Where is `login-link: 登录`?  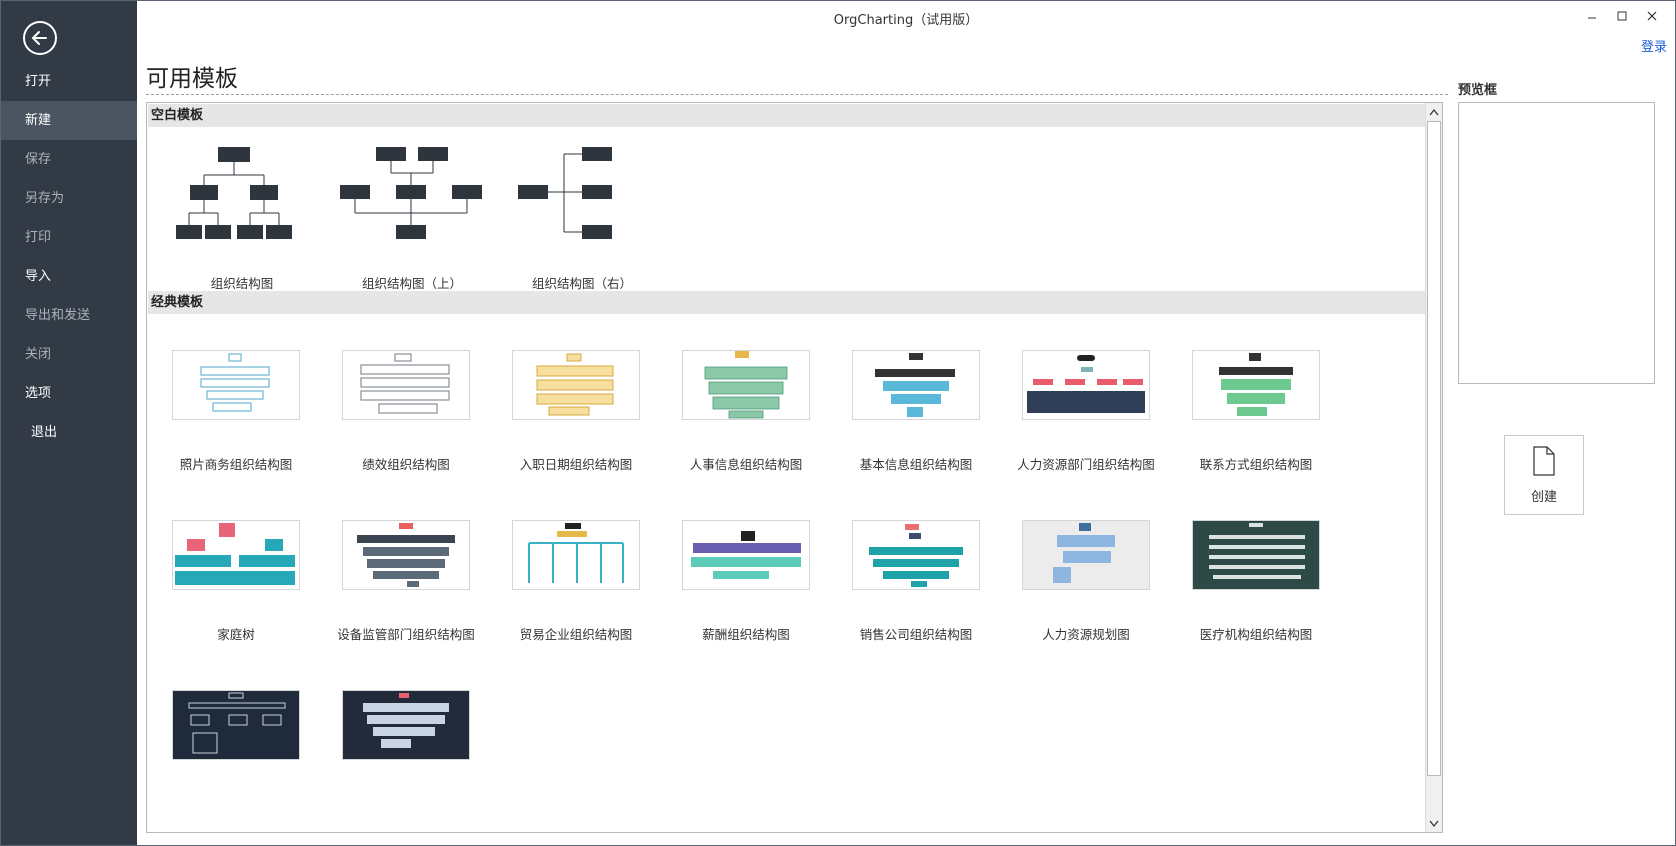
login-link: 登录 is located at coordinates (1654, 45).